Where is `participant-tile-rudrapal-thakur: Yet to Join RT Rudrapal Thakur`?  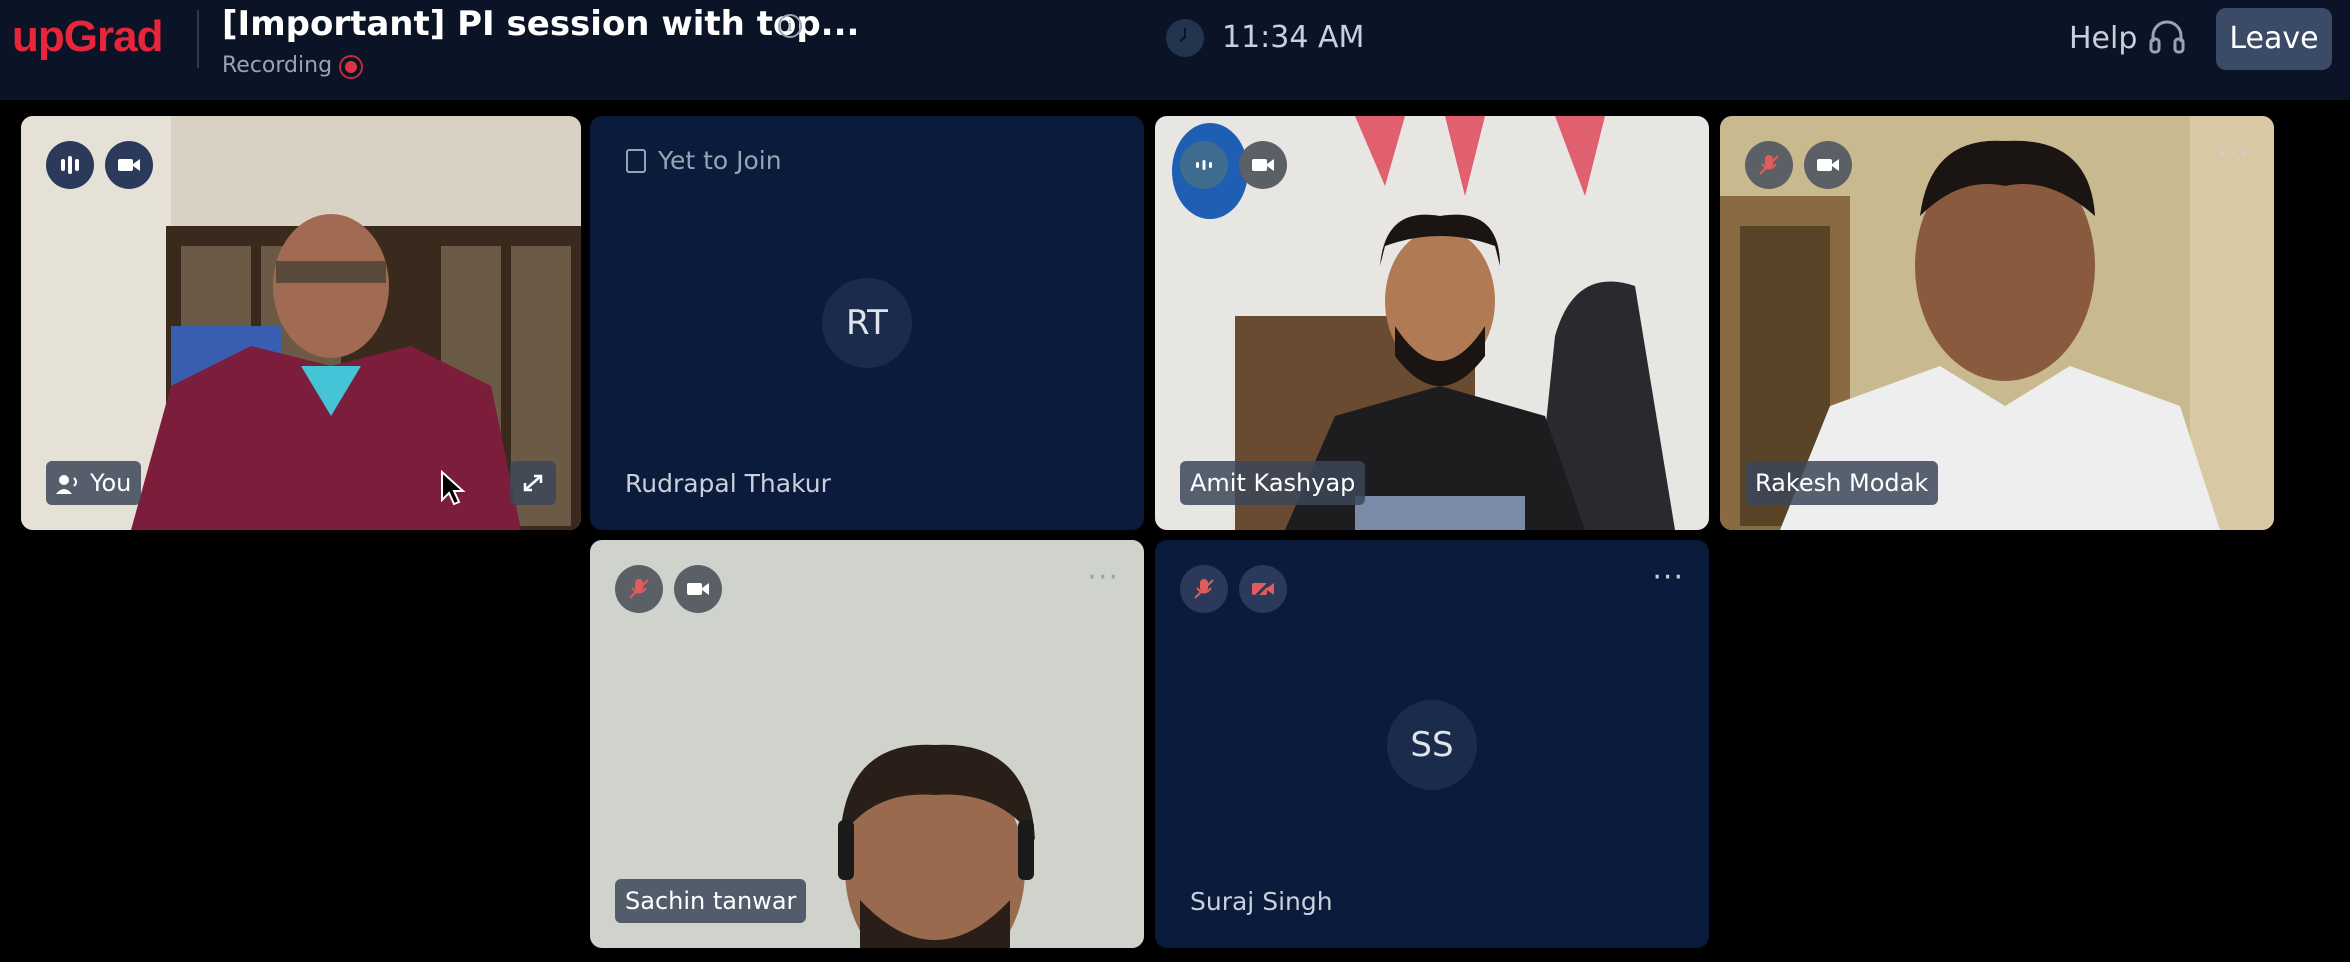
participant-tile-rudrapal-thakur: Yet to Join RT Rudrapal Thakur is located at coordinates (867, 323).